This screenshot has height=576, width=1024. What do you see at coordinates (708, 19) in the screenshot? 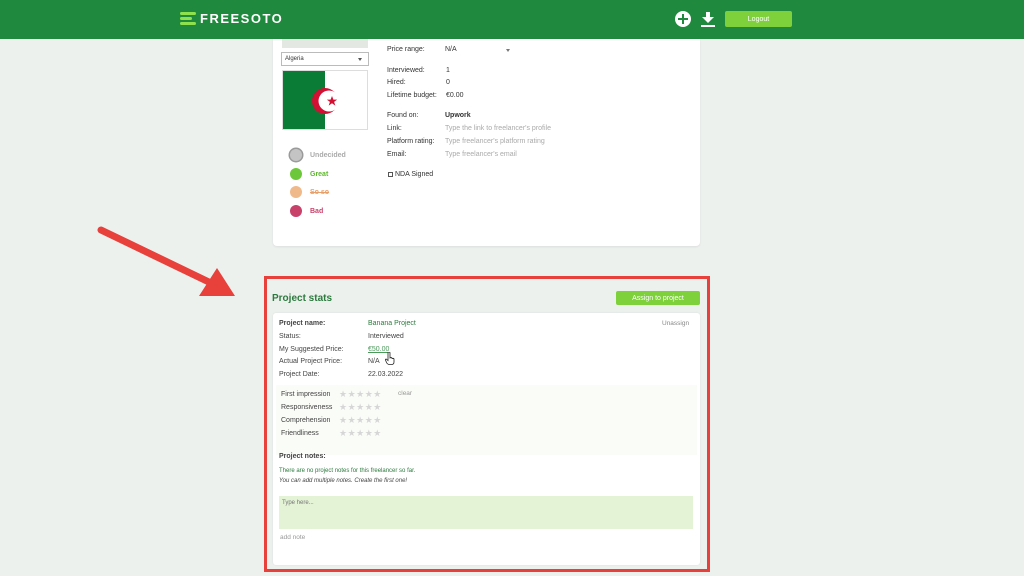
I see `download-icon` at bounding box center [708, 19].